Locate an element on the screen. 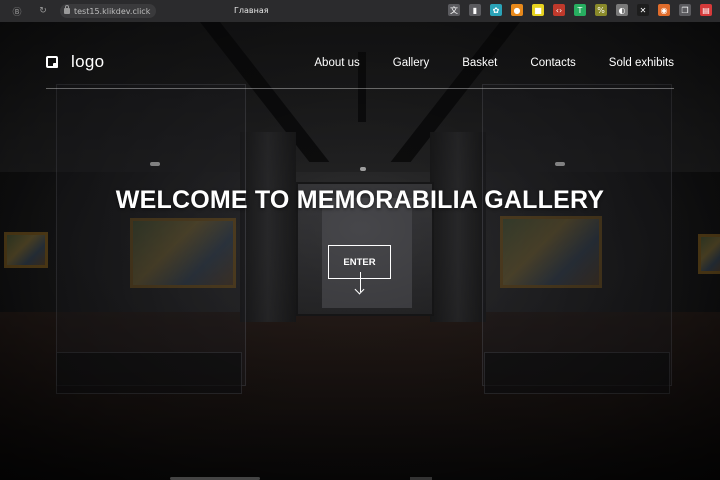 This screenshot has width=720, height=480. logo-text: logo is located at coordinates (88, 61).